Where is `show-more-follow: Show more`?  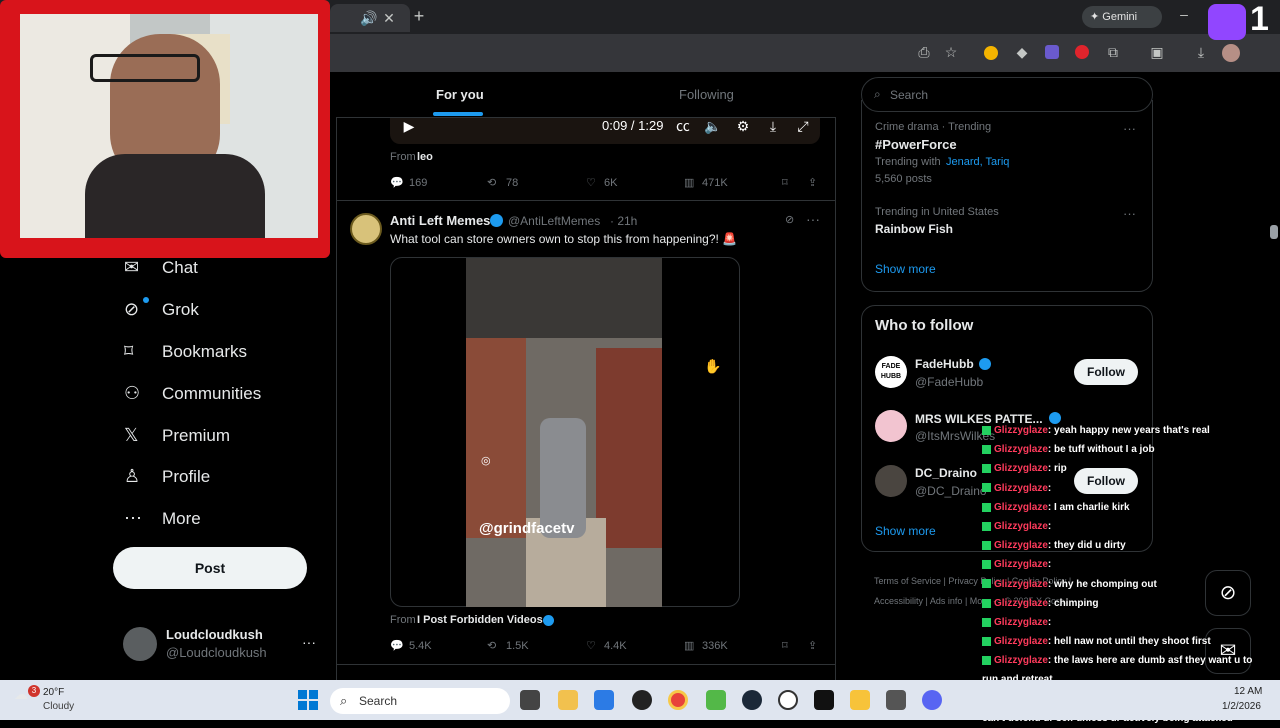
show-more-follow: Show more is located at coordinates (905, 531).